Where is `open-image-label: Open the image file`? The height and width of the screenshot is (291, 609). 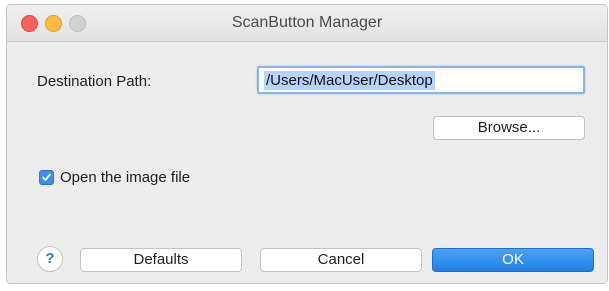 open-image-label: Open the image file is located at coordinates (125, 177).